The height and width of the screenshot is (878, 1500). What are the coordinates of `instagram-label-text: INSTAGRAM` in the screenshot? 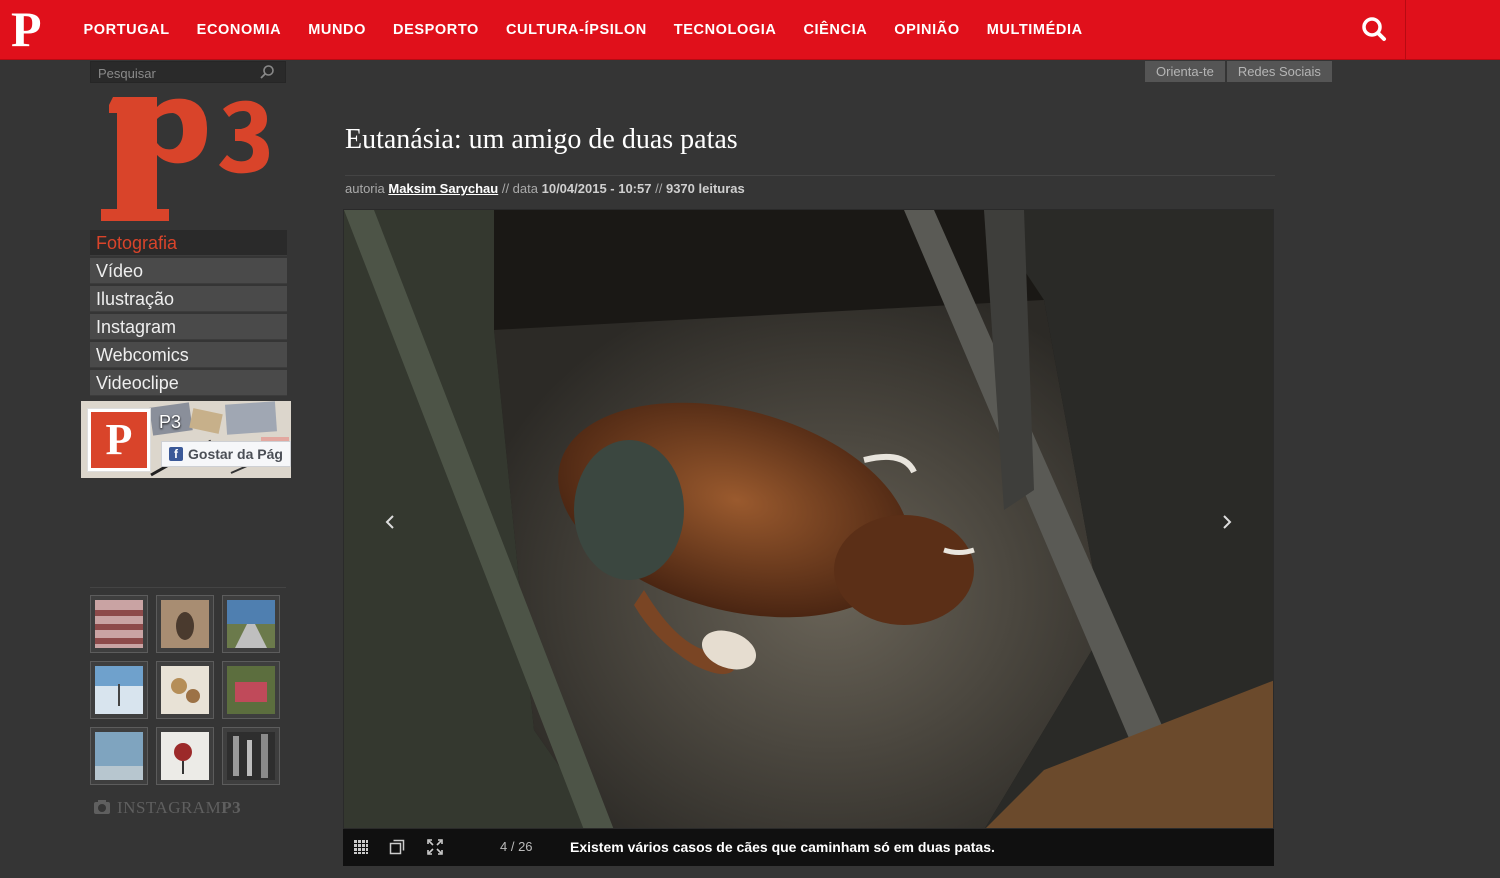 It's located at (169, 807).